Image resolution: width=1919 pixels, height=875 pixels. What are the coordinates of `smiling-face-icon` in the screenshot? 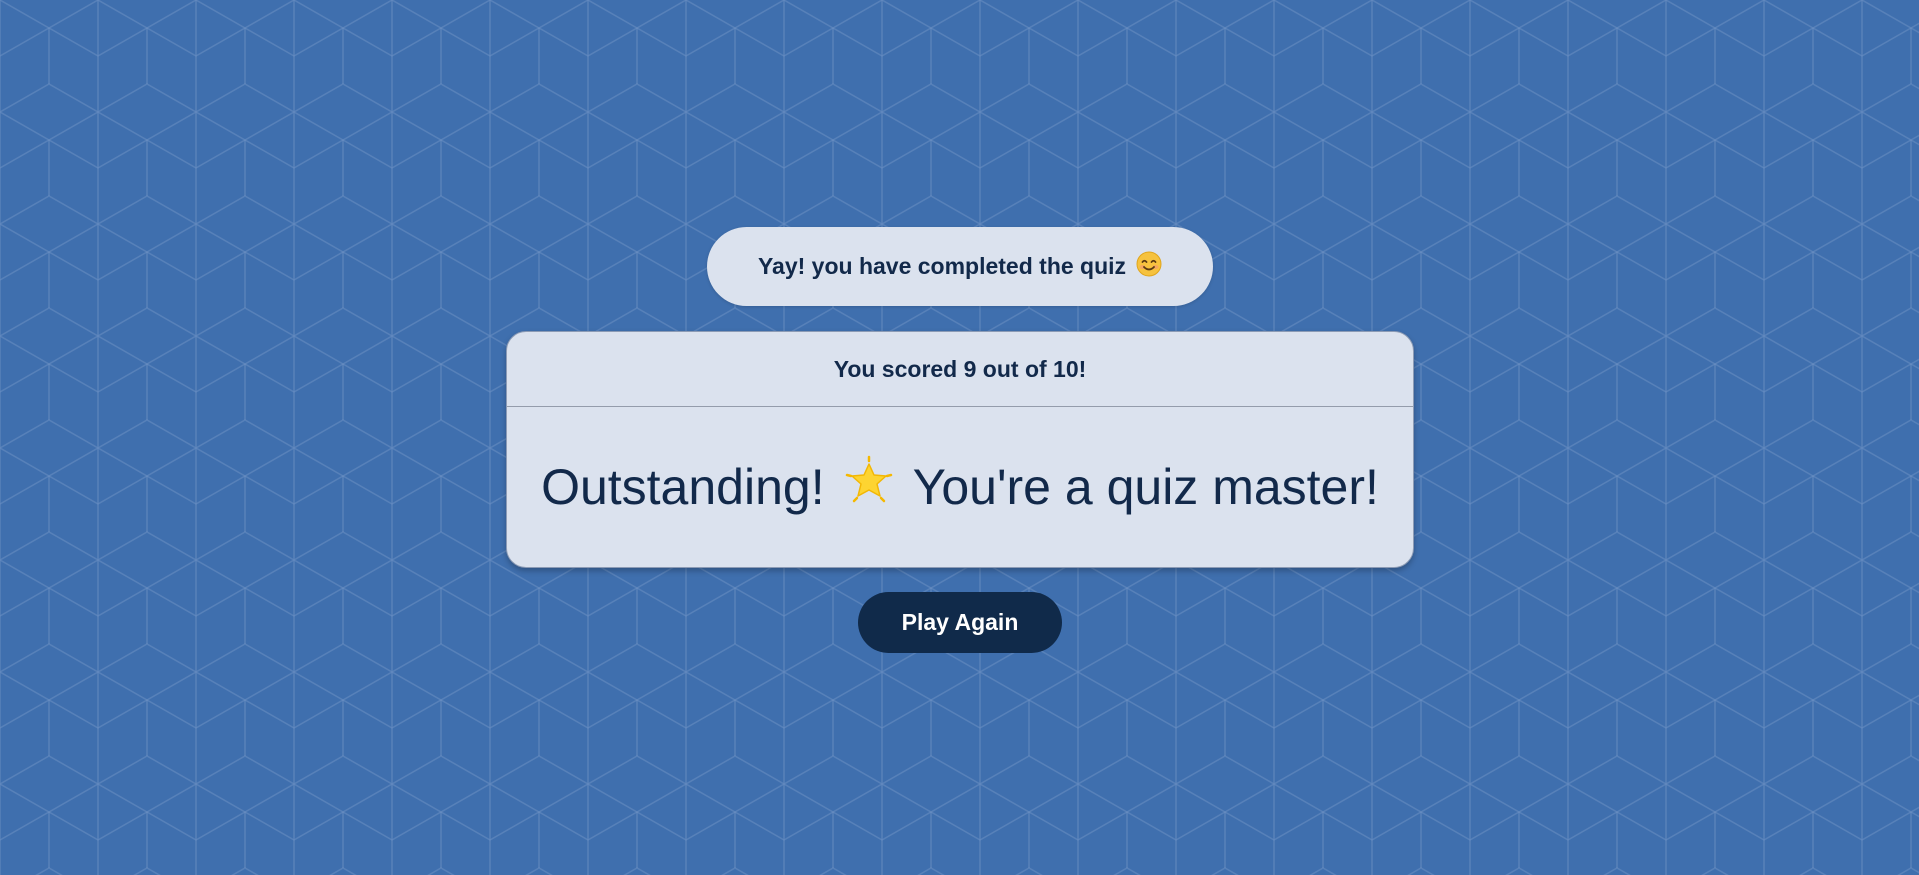 It's located at (1149, 266).